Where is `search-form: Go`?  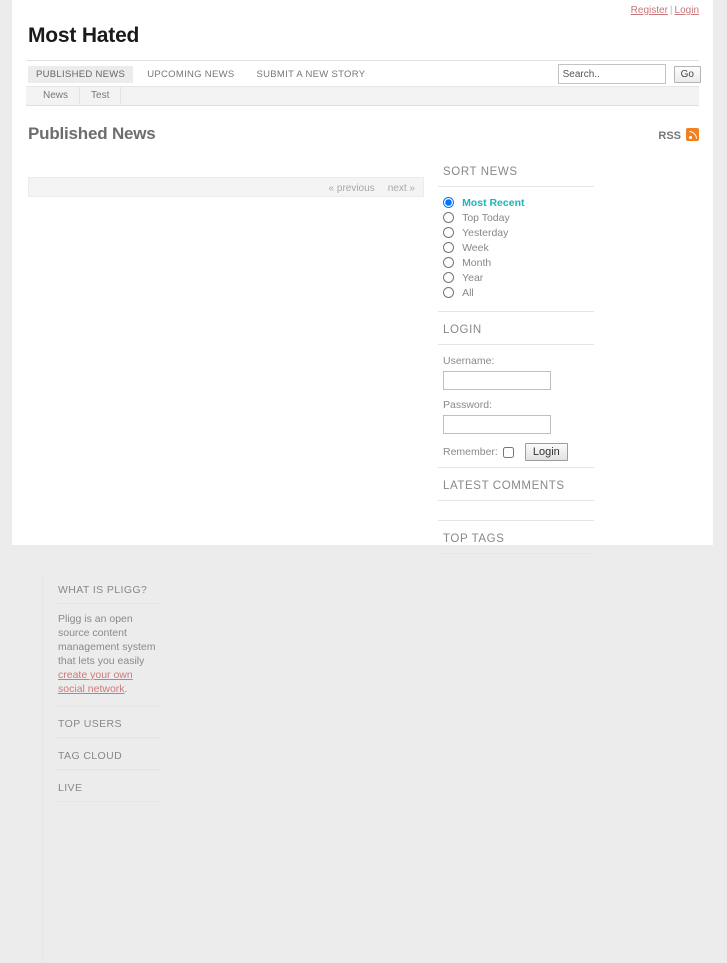 search-form: Go is located at coordinates (629, 74).